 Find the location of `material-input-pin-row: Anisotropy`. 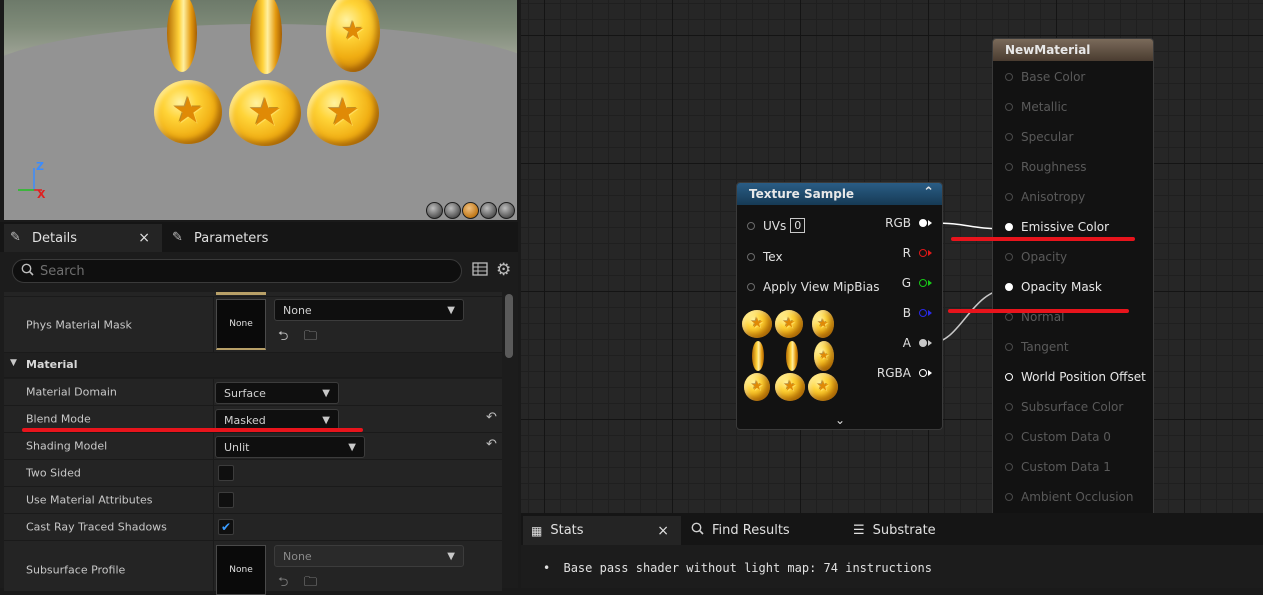

material-input-pin-row: Anisotropy is located at coordinates (1045, 197).